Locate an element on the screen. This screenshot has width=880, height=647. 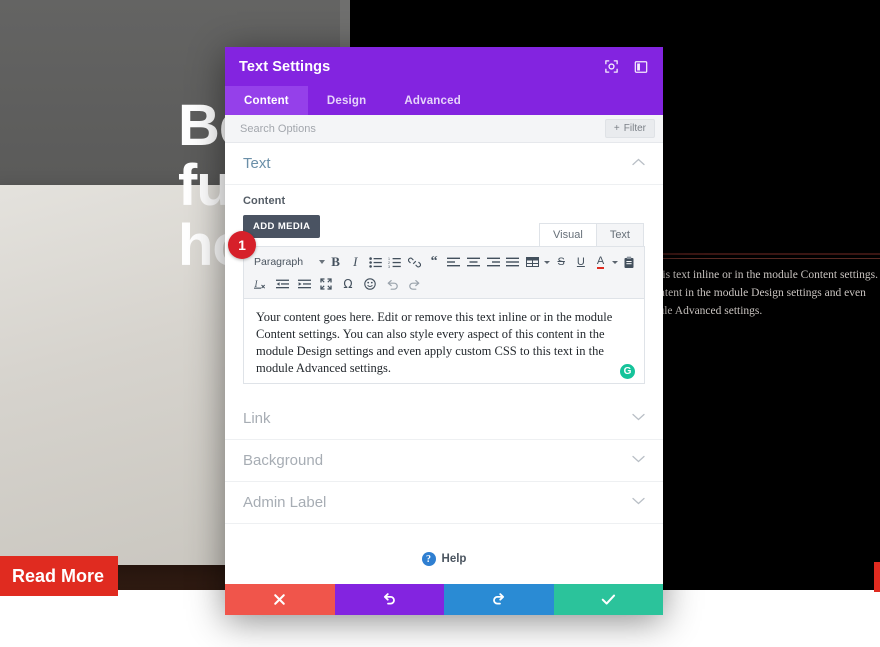
align-justify-icon is located at coordinates (513, 262).